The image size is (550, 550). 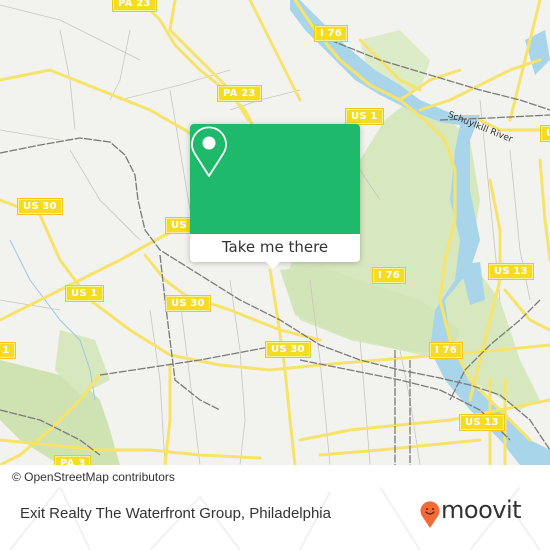 What do you see at coordinates (209, 151) in the screenshot?
I see `map-pin-icon` at bounding box center [209, 151].